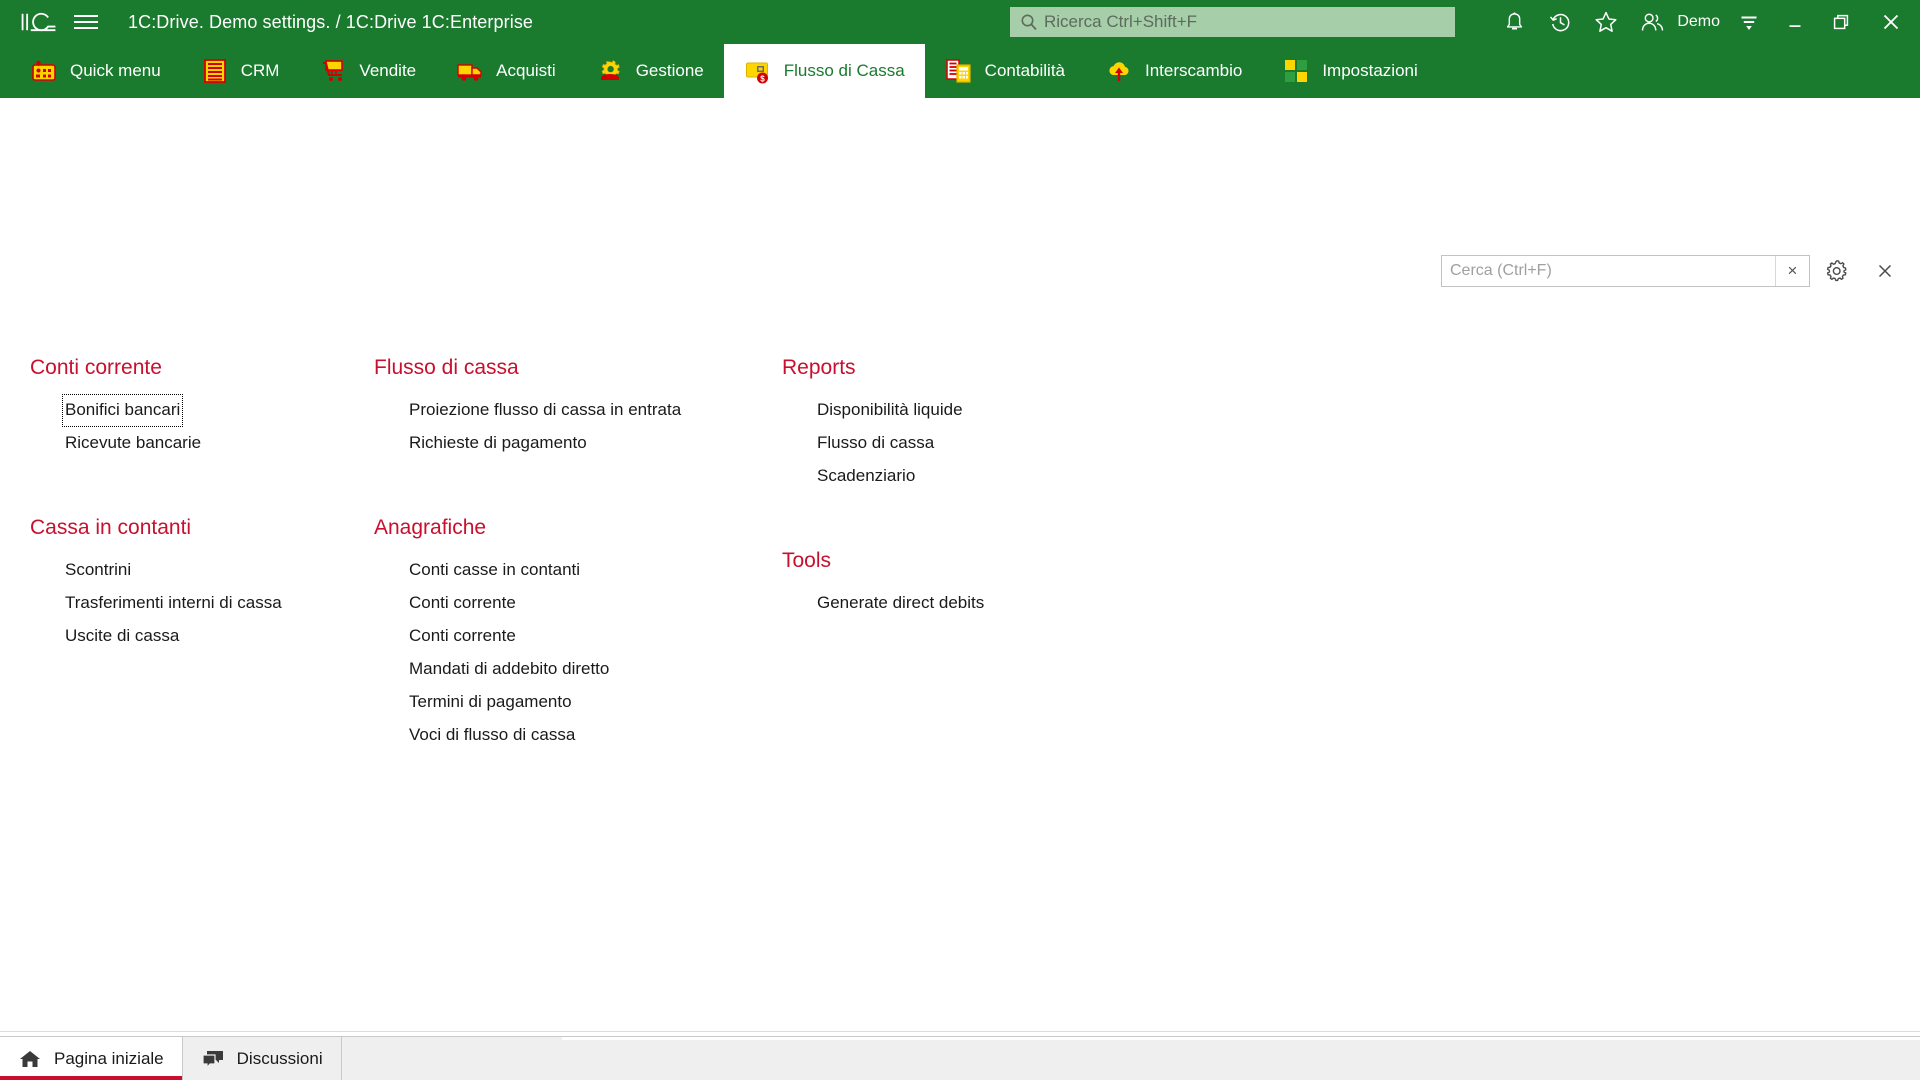  Describe the element at coordinates (1885, 271) in the screenshot. I see `close-icon` at that location.